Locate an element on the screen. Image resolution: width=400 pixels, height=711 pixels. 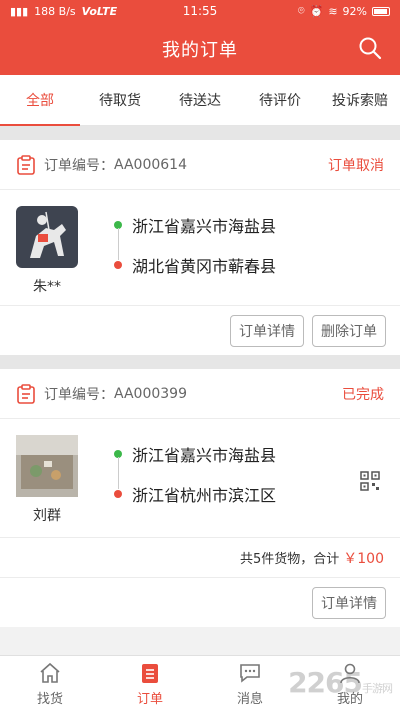
order-id: AA000399 is located at coordinates (150, 393).